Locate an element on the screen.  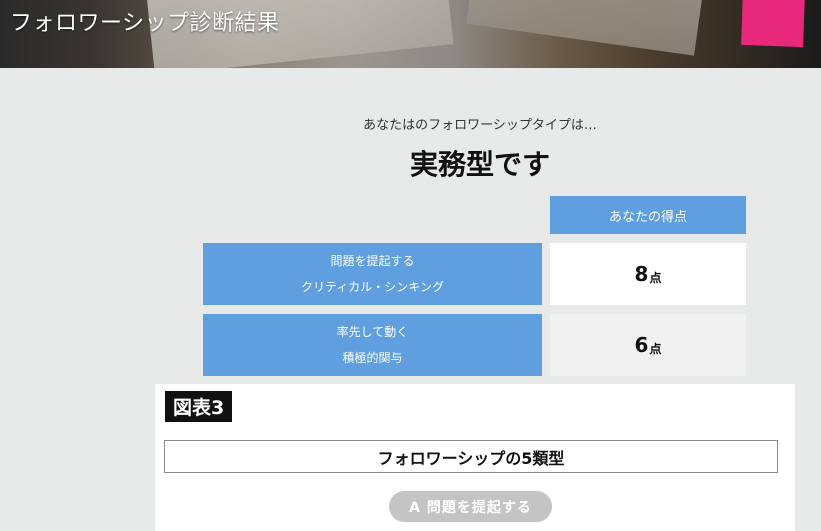
score-row-label-active-engagement: 率先して動く 積極的関与 is located at coordinates (372, 345).